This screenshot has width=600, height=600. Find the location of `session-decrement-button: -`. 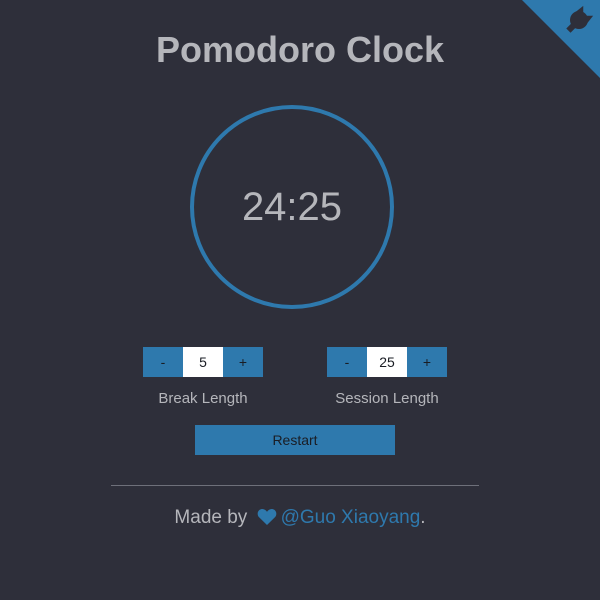

session-decrement-button: - is located at coordinates (347, 362).